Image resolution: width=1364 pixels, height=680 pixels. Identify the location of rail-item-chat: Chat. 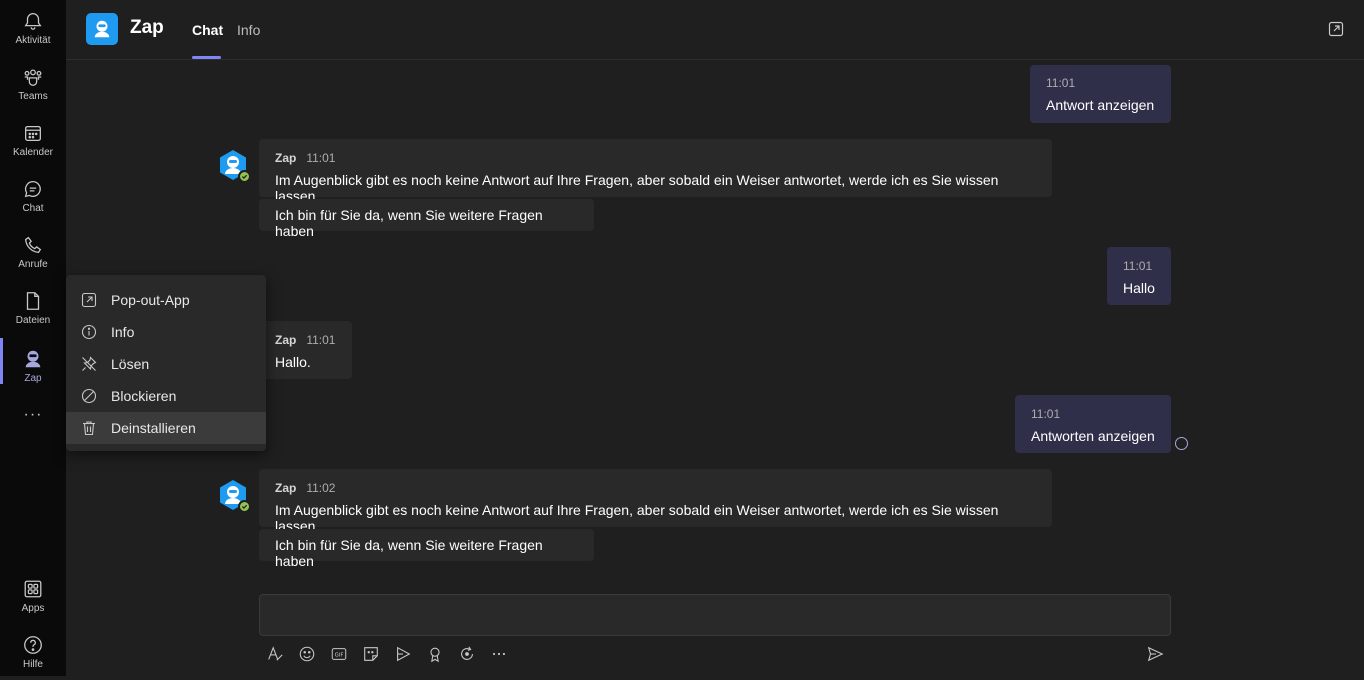
(33, 196).